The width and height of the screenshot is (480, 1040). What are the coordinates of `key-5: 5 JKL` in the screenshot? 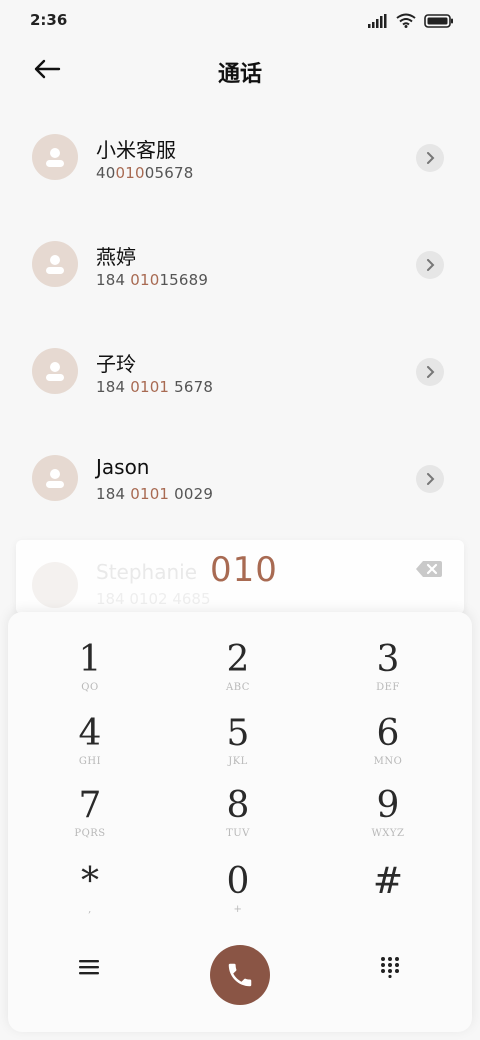 It's located at (238, 747).